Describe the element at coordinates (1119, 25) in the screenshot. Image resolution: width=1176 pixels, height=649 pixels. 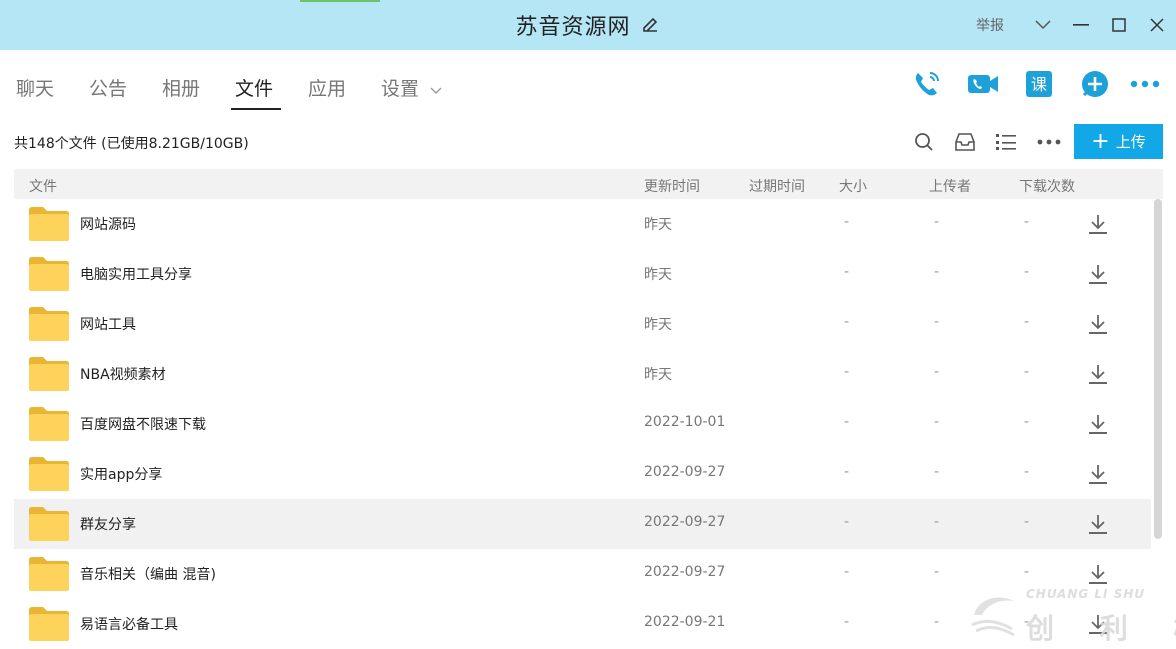
I see `maximize-button` at that location.